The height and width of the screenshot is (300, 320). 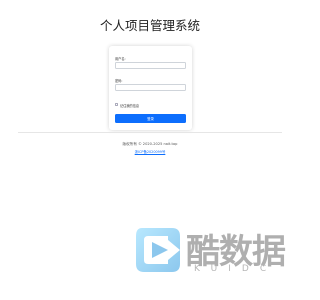 I want to click on watermark-sub: KUIDC, so click(x=236, y=269).